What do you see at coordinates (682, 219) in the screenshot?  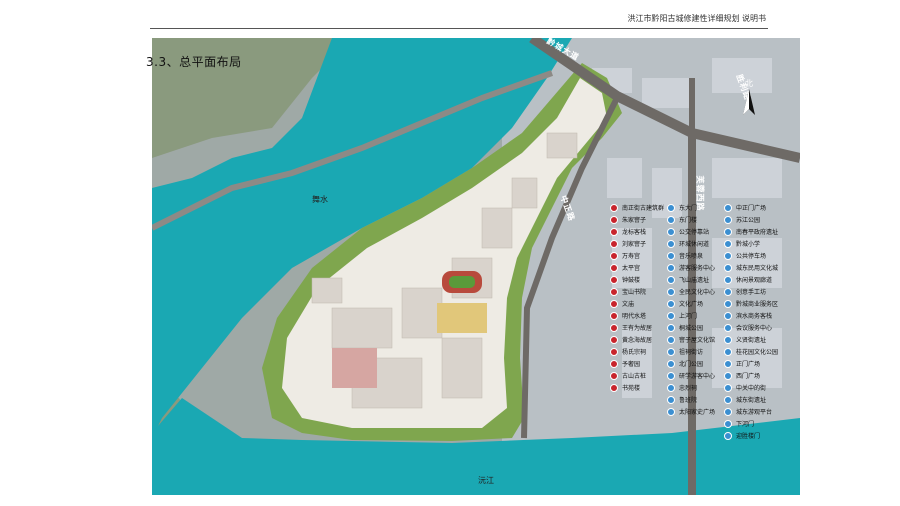 I see `legend-item: 东门楼` at bounding box center [682, 219].